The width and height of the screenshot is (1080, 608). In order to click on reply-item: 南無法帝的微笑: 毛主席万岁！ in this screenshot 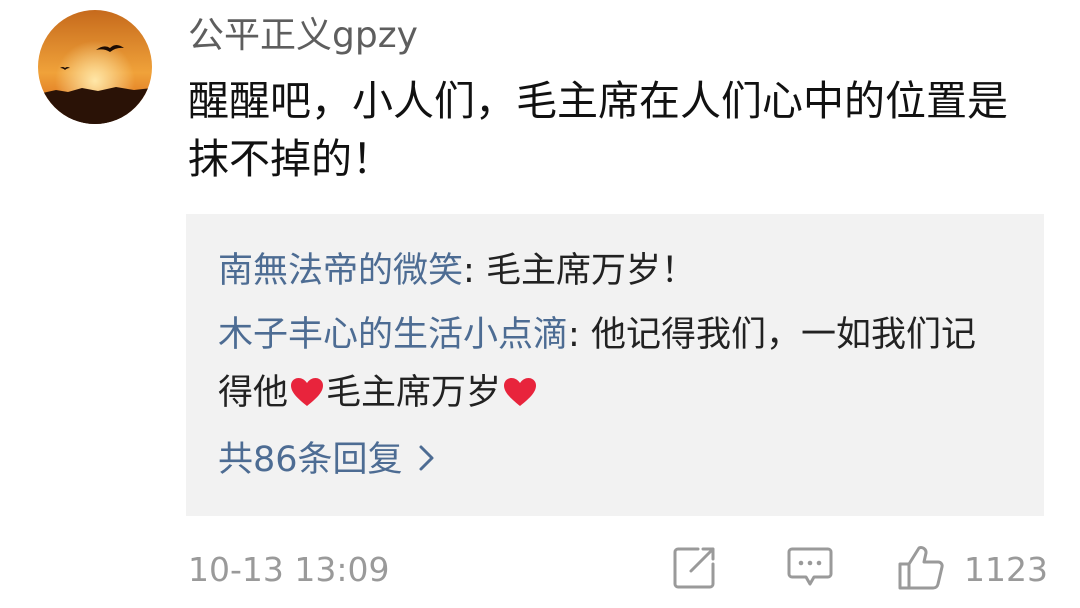, I will do `click(613, 271)`.